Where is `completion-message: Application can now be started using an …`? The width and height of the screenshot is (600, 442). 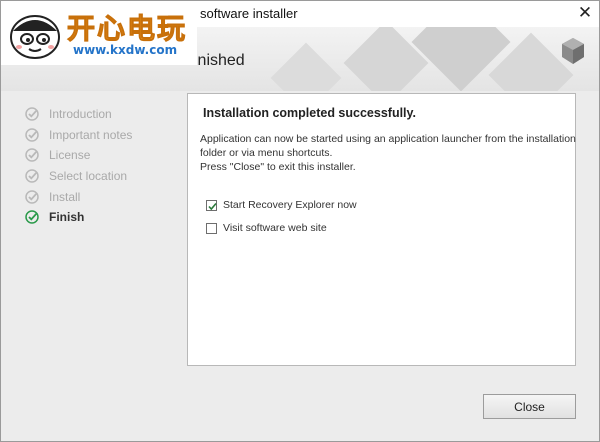
completion-message: Application can now be started using an … is located at coordinates (388, 153).